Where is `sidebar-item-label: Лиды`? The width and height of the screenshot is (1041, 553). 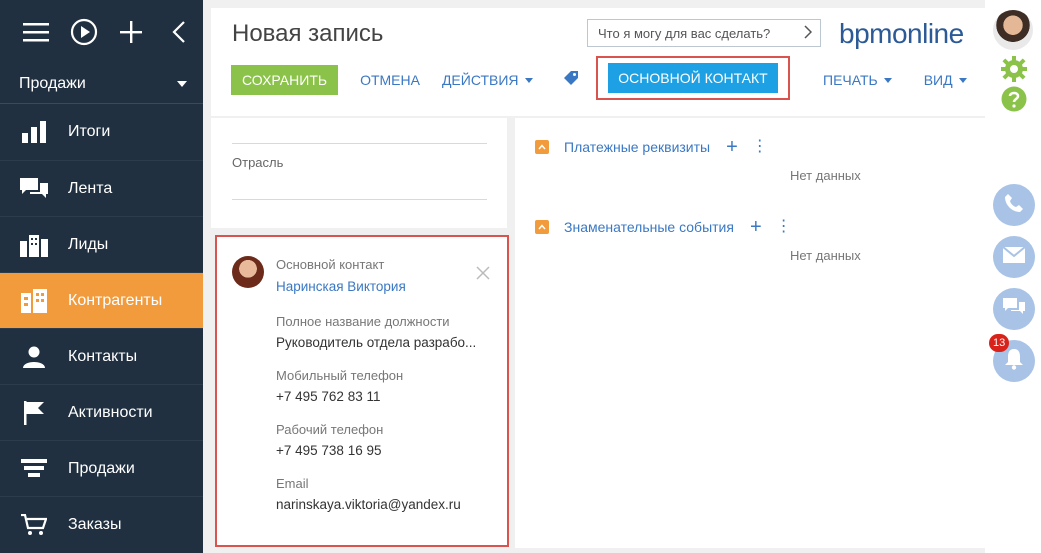 sidebar-item-label: Лиды is located at coordinates (88, 244).